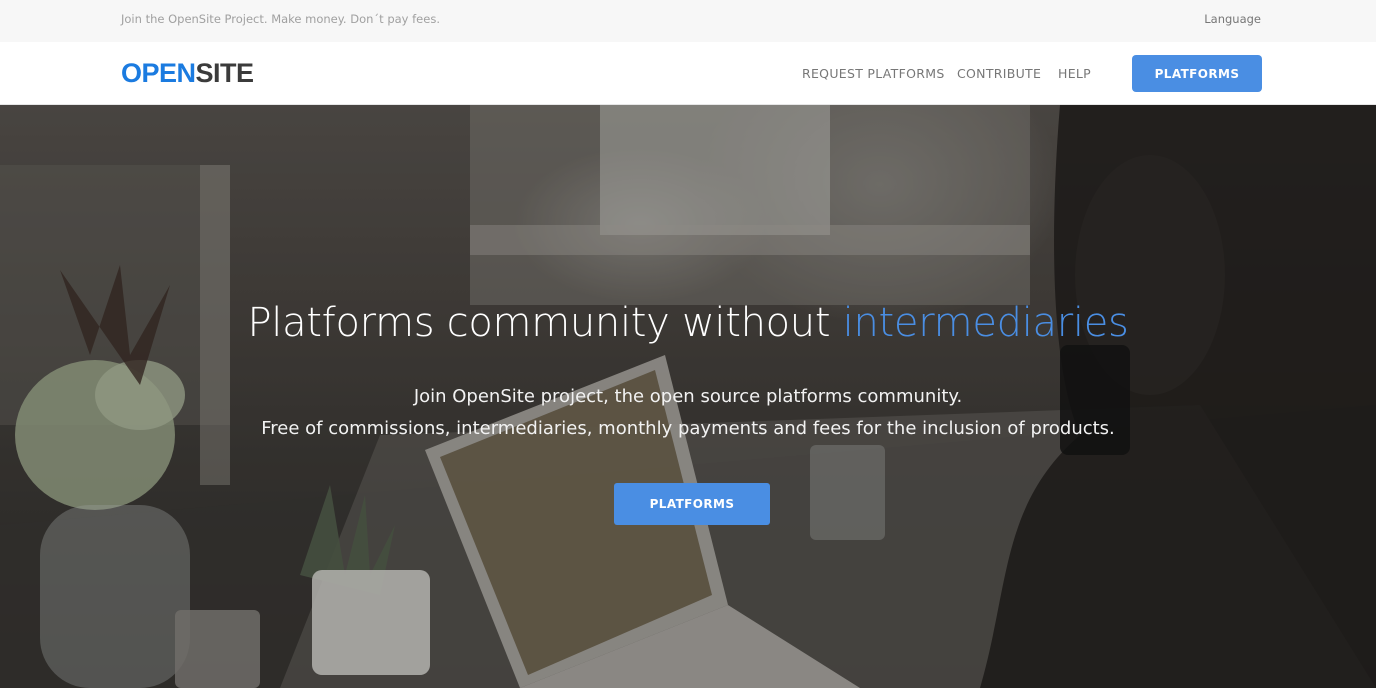 The width and height of the screenshot is (1376, 688). I want to click on hero-title-accent: intermediaries, so click(985, 323).